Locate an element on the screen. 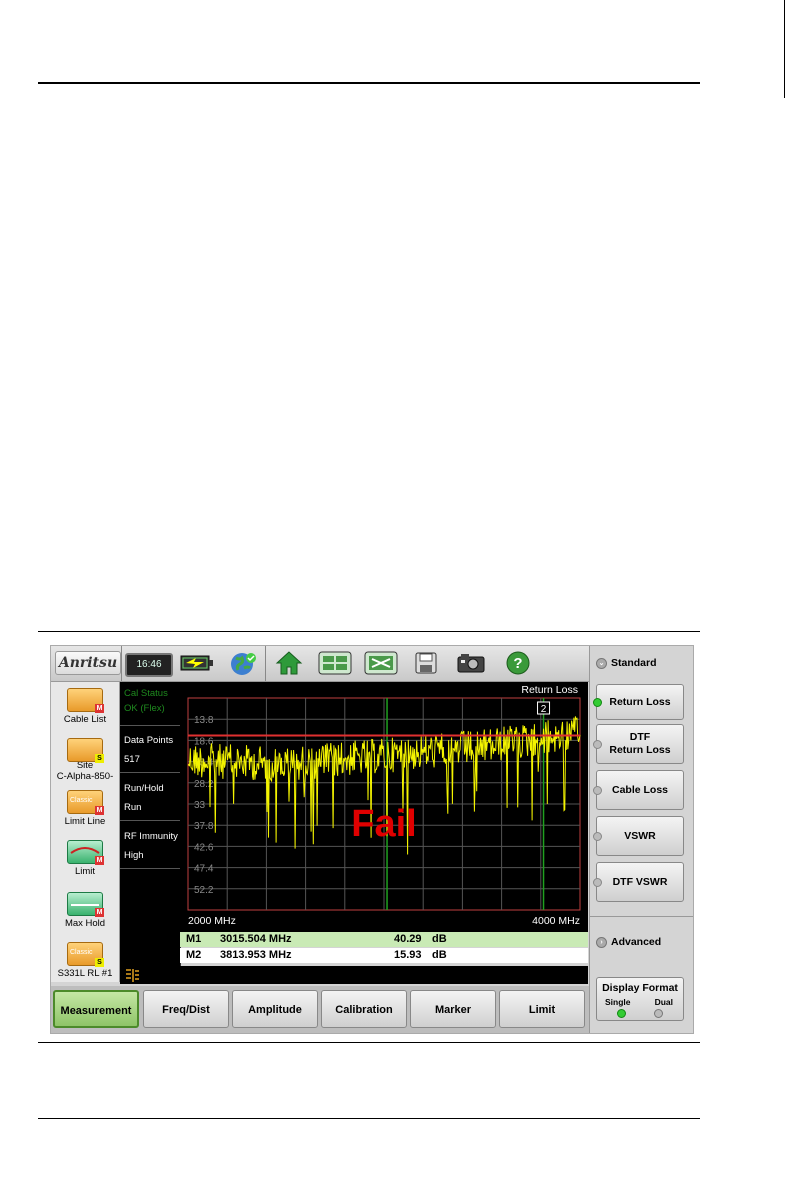 Image resolution: width=792 pixels, height=1192 pixels. group-standard: ⌄ Standard is located at coordinates (626, 663).